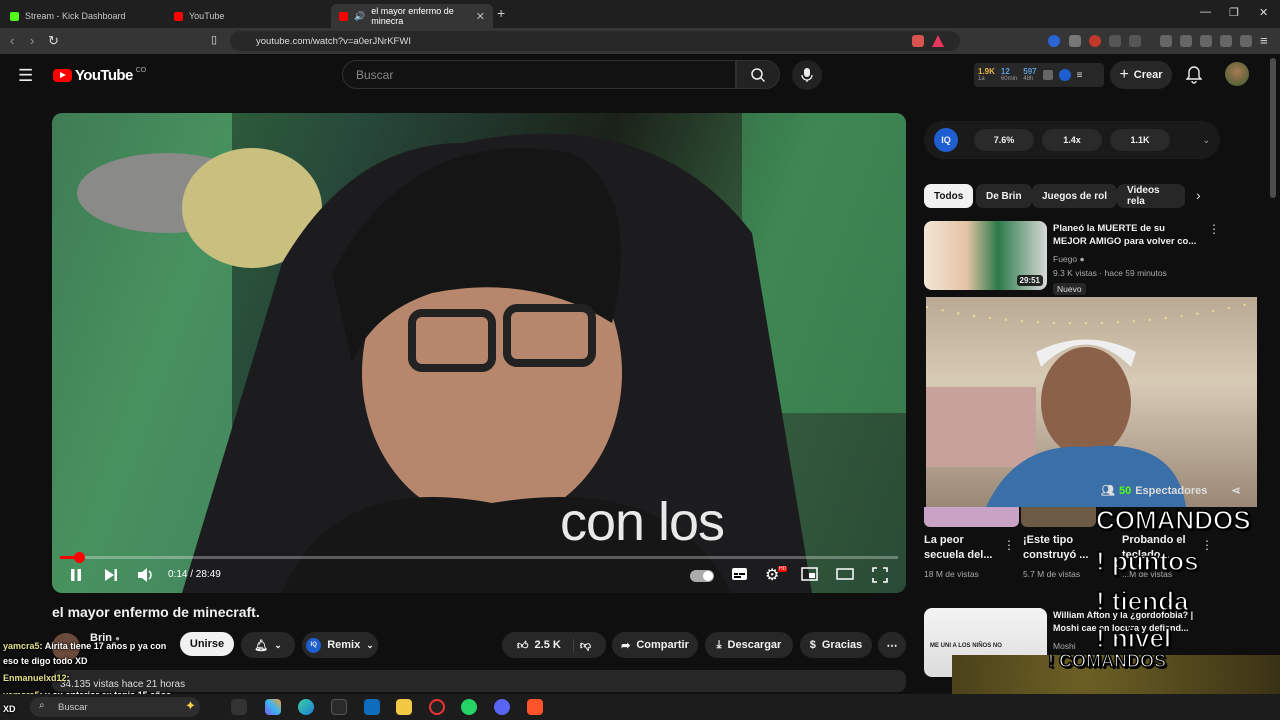 This screenshot has width=1280, height=720. What do you see at coordinates (68, 678) in the screenshot?
I see `chat-text: :` at bounding box center [68, 678].